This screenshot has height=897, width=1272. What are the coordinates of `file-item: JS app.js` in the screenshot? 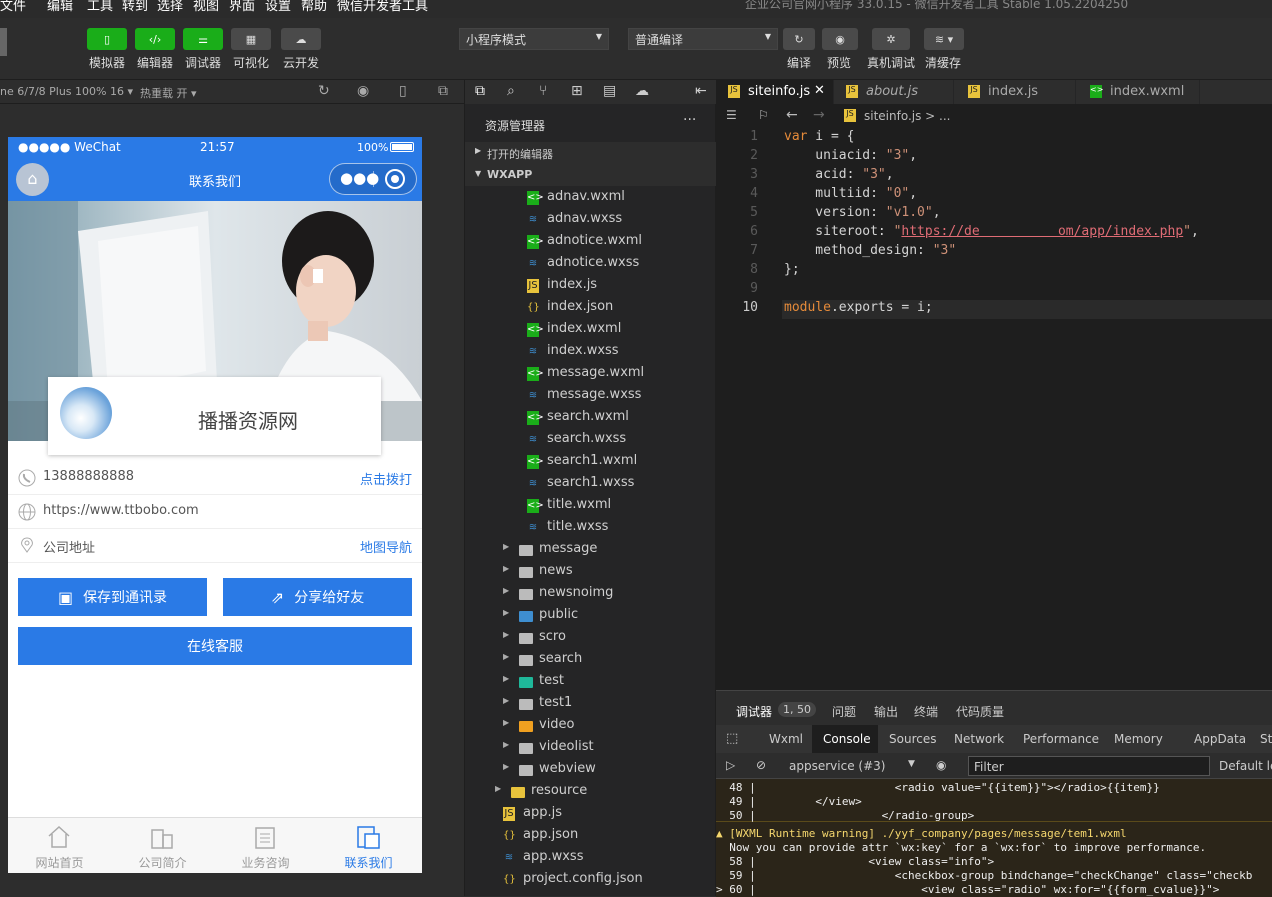 It's located at (591, 814).